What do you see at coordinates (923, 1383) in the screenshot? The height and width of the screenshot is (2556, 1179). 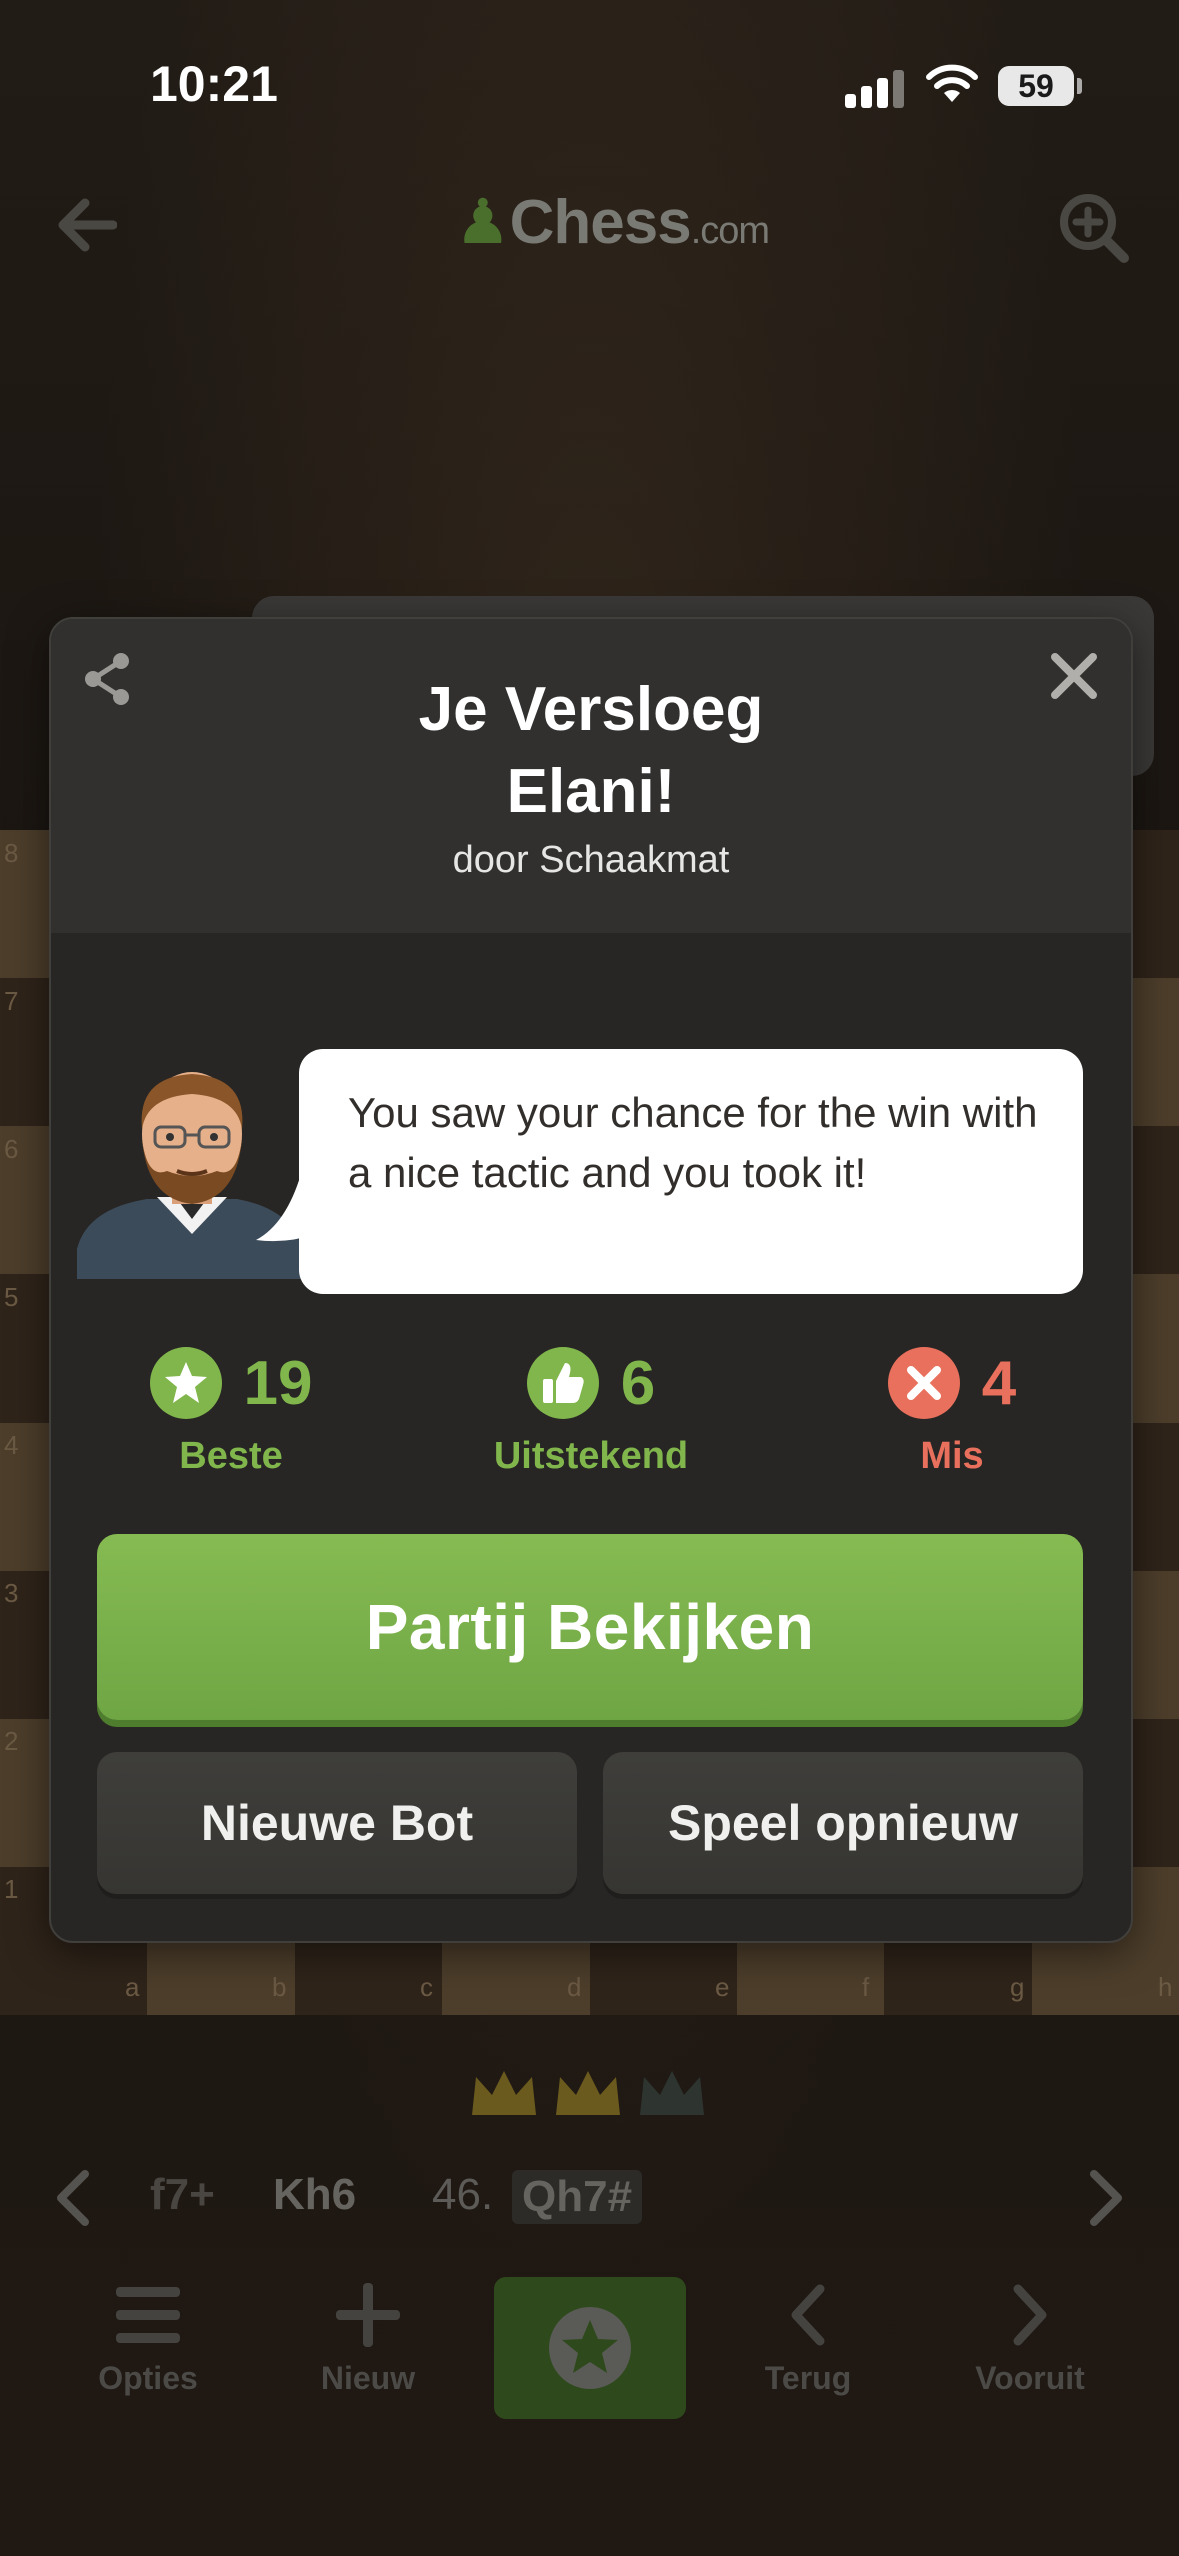 I see `x-circle-icon` at bounding box center [923, 1383].